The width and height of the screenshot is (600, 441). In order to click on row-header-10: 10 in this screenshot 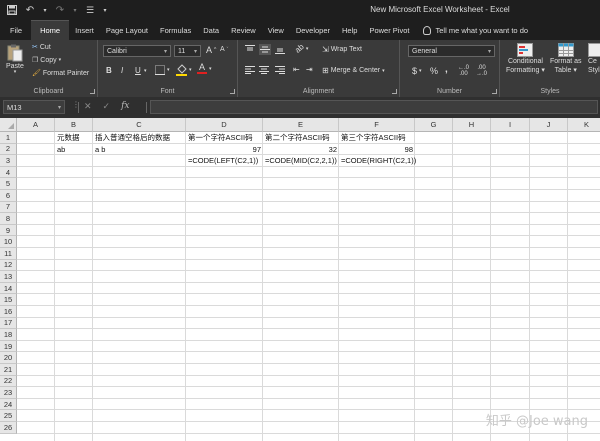, I will do `click(8, 242)`.